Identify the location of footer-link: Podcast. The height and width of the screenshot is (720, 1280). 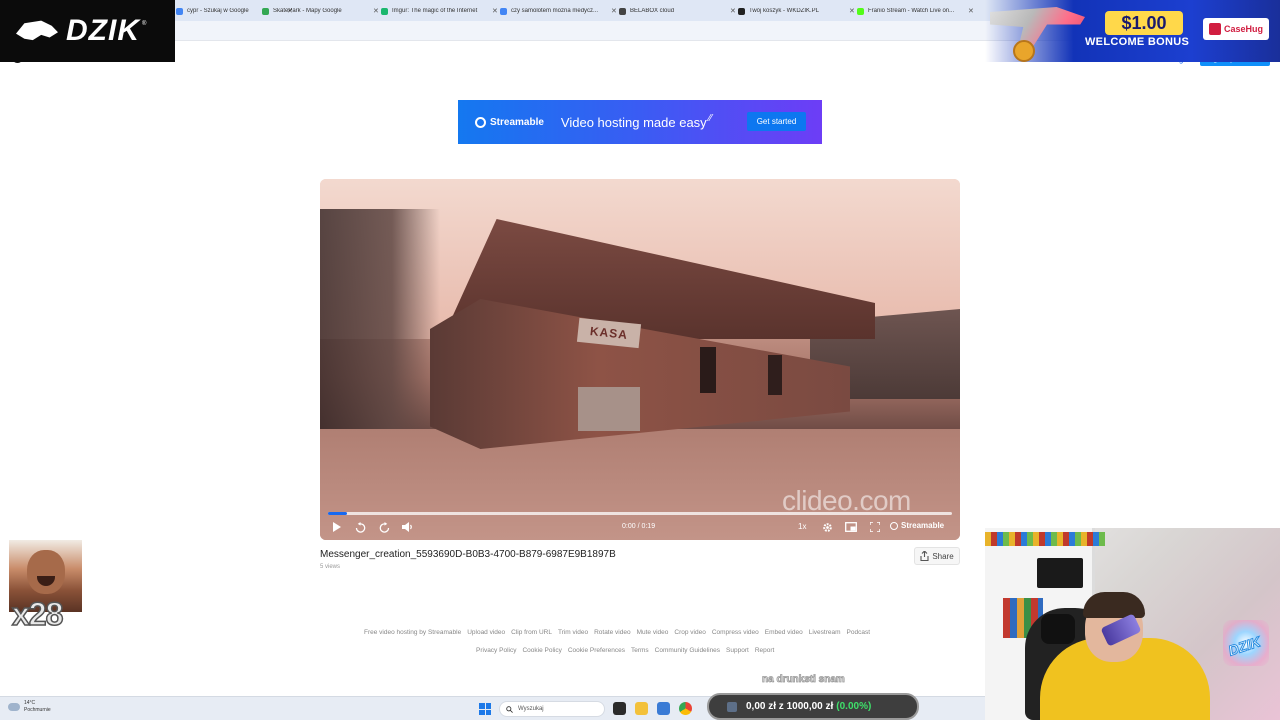
(859, 632).